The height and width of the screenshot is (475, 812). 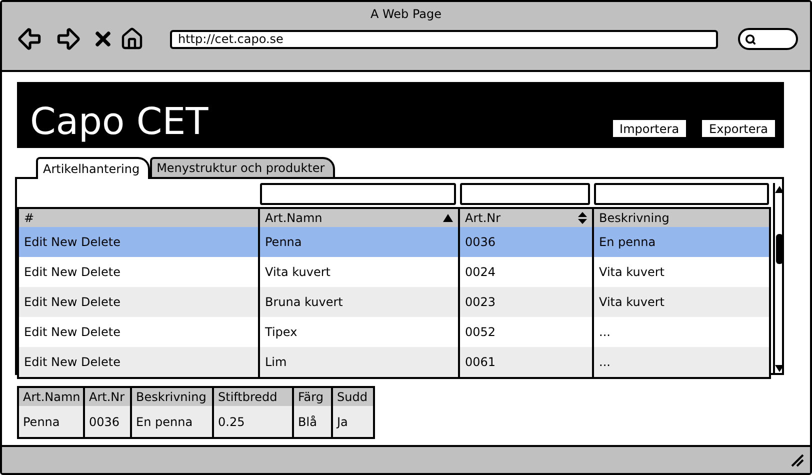 I want to click on tab: Artikelhantering, so click(x=93, y=168).